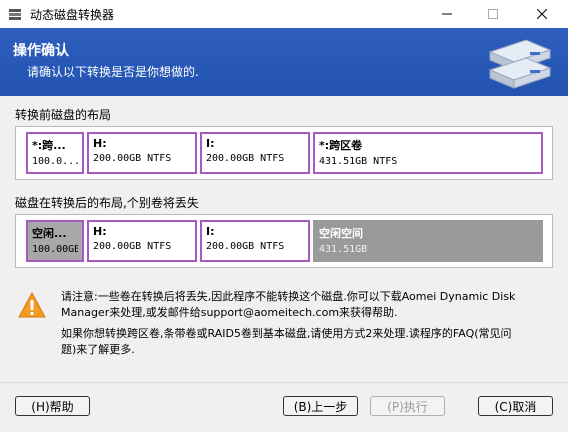  I want to click on banner-title: 操作确认, so click(41, 51).